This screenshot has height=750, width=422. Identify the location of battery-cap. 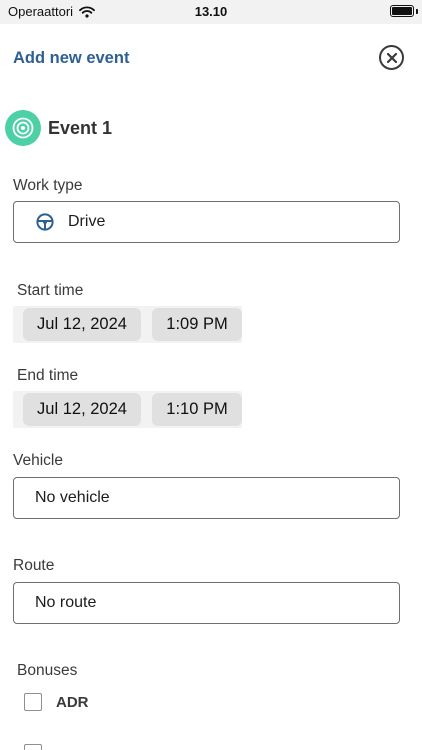
(417, 11).